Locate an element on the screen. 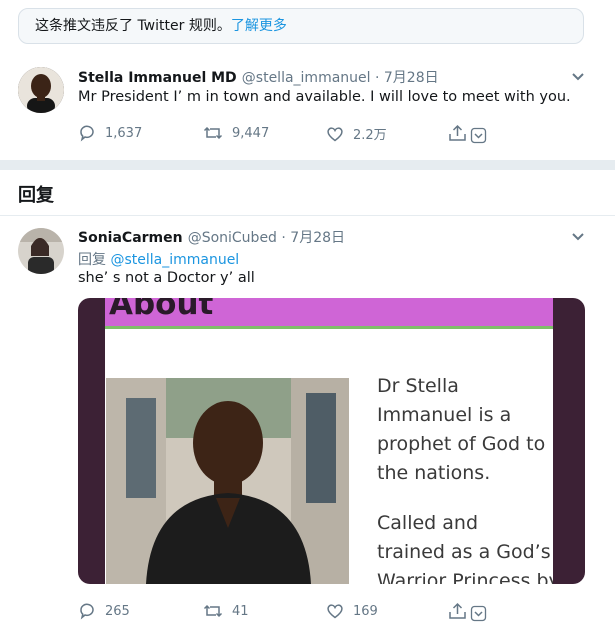 The image size is (615, 625). slide-line-5: Called and is located at coordinates (428, 523).